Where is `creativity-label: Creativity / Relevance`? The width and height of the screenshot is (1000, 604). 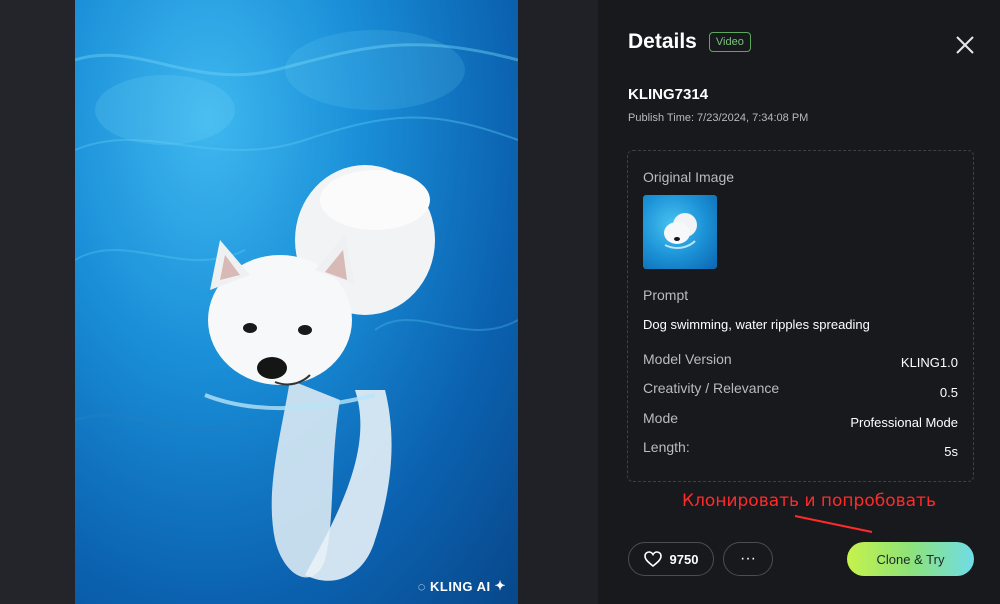
creativity-label: Creativity / Relevance is located at coordinates (711, 388).